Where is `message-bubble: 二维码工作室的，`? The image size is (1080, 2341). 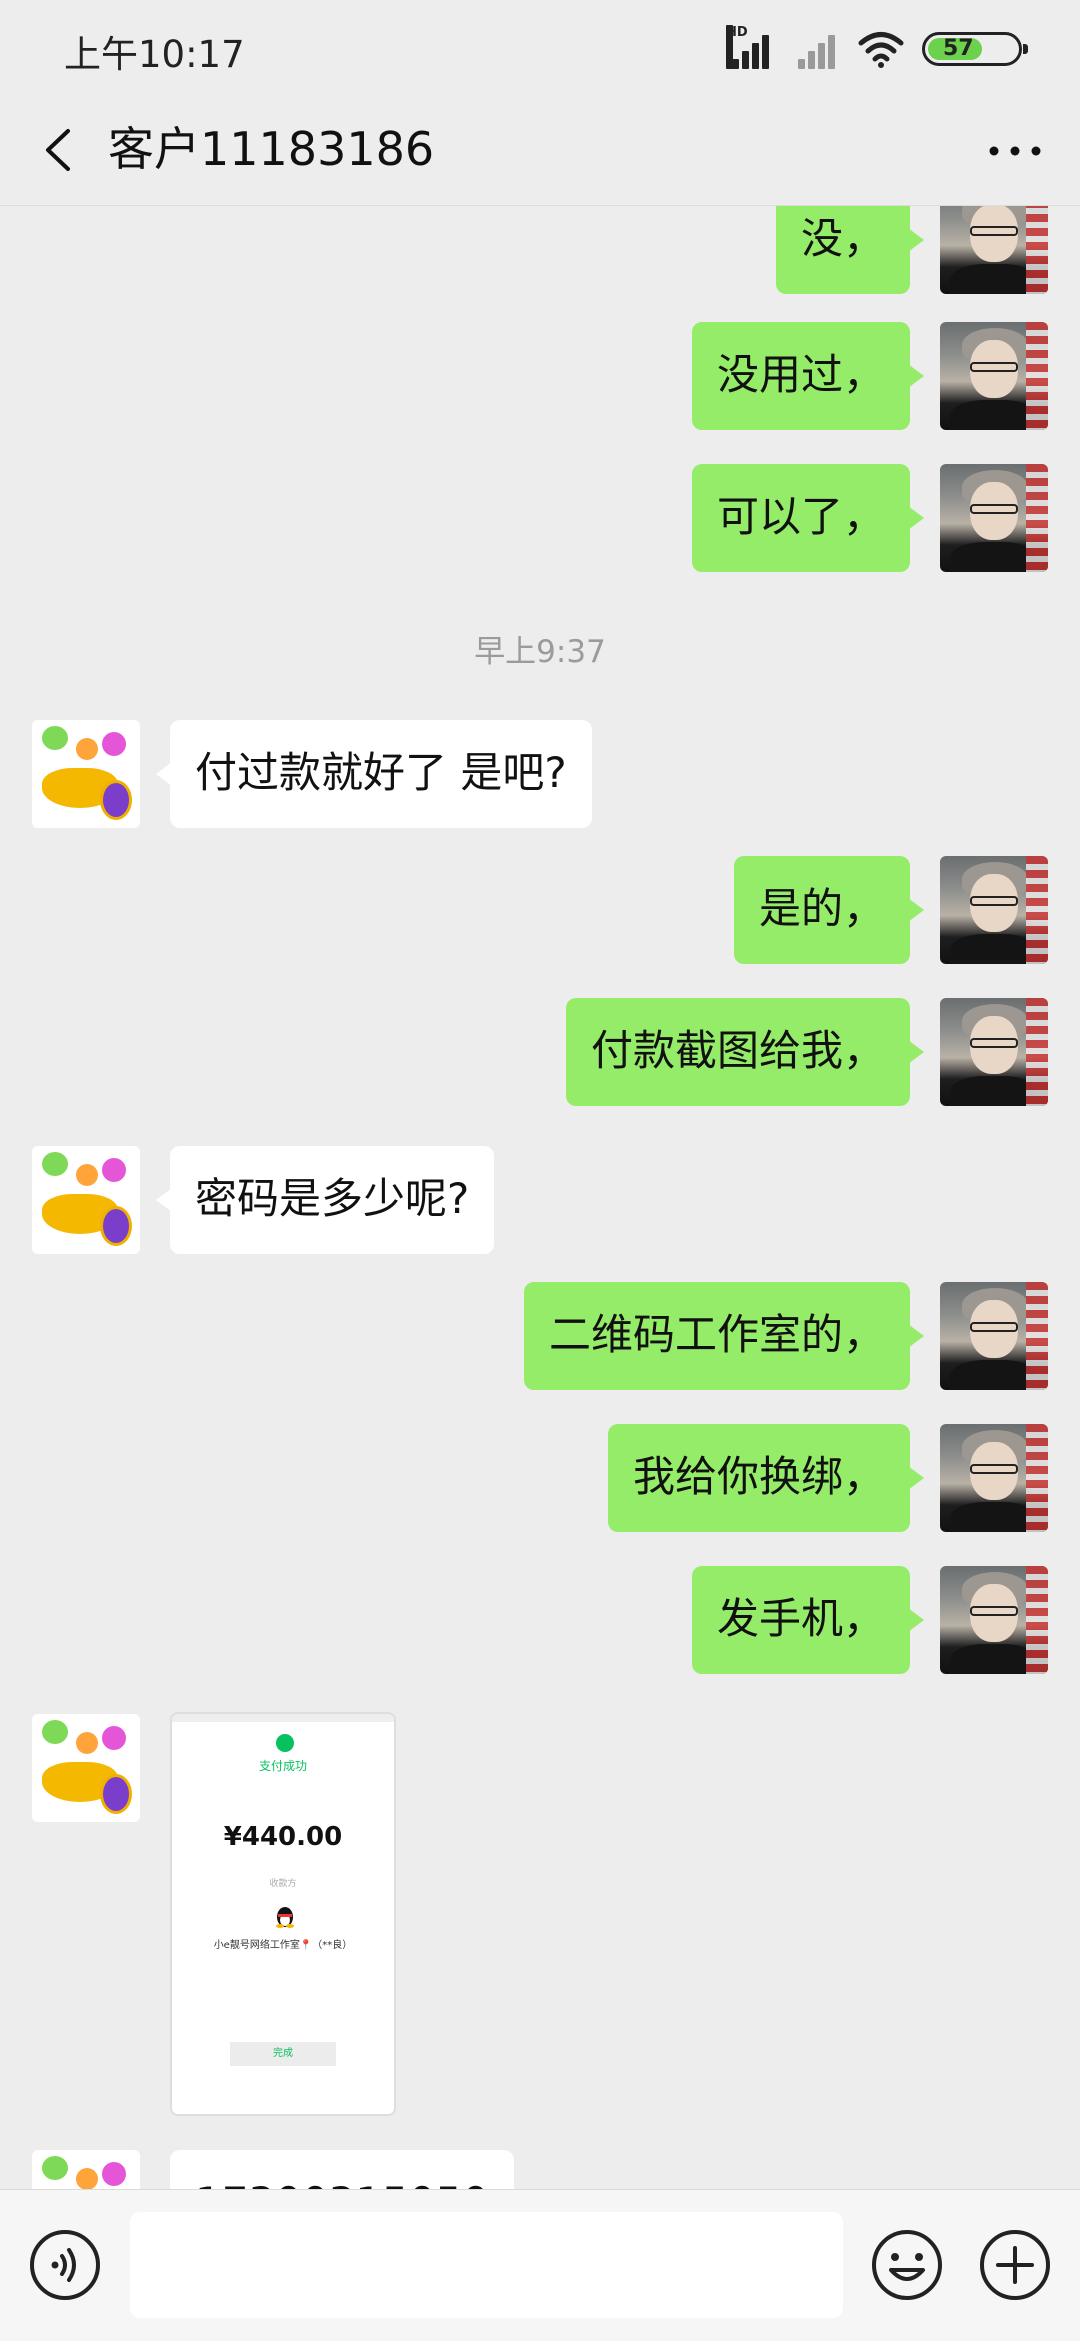
message-bubble: 二维码工作室的， is located at coordinates (724, 1336).